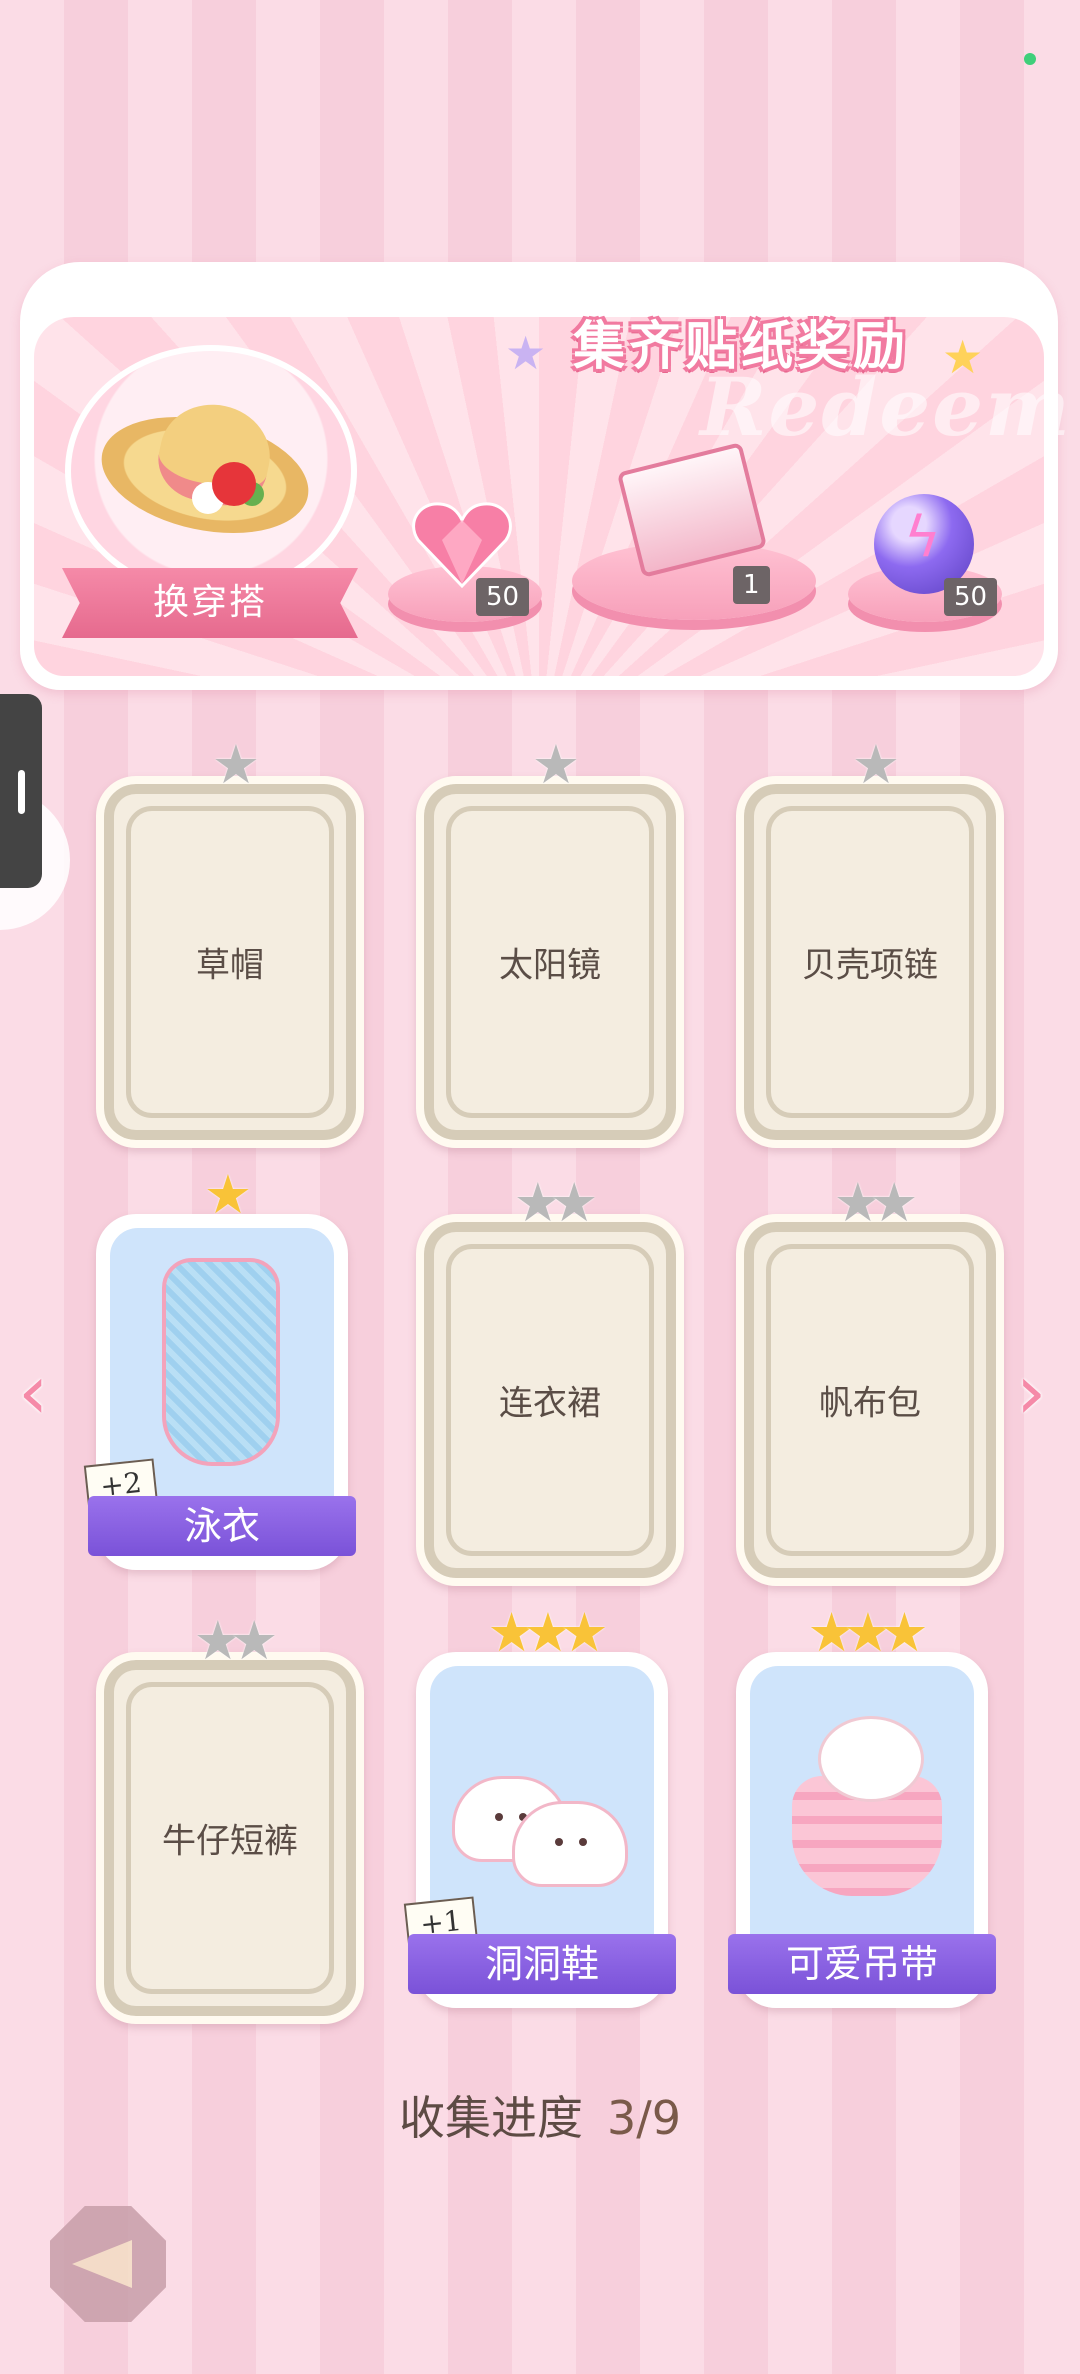  What do you see at coordinates (870, 1403) in the screenshot?
I see `card-label: 帆布包` at bounding box center [870, 1403].